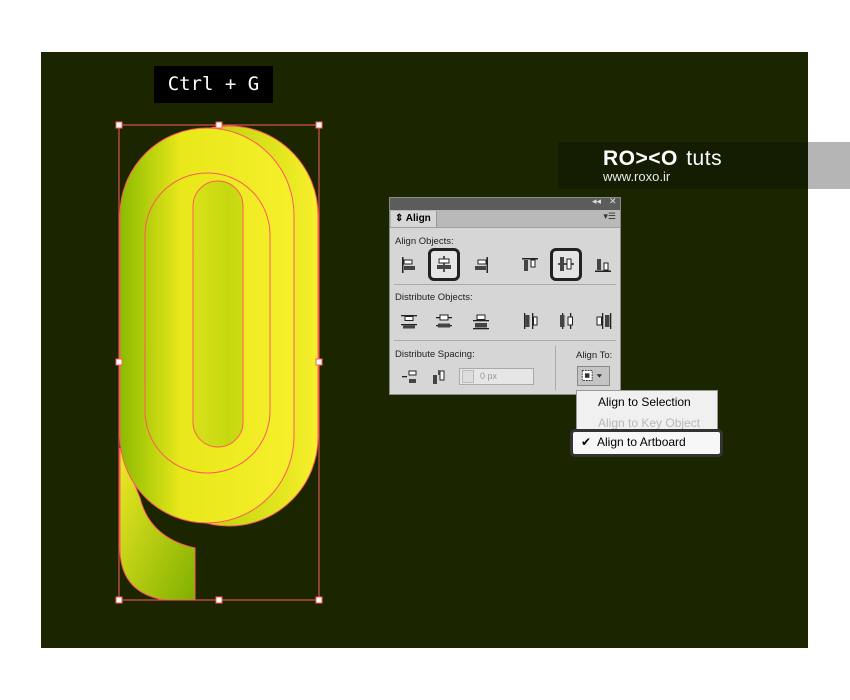  Describe the element at coordinates (596, 201) in the screenshot. I see `double-chevron-icon: ◂◂` at that location.